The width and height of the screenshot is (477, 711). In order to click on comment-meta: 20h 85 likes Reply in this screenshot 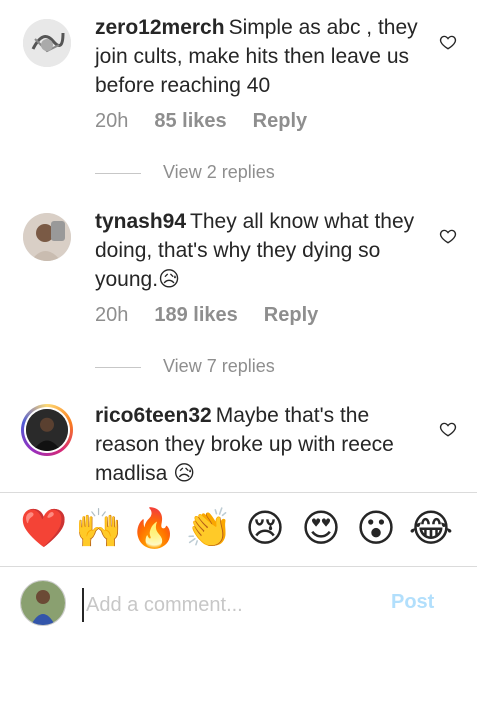, I will do `click(214, 121)`.